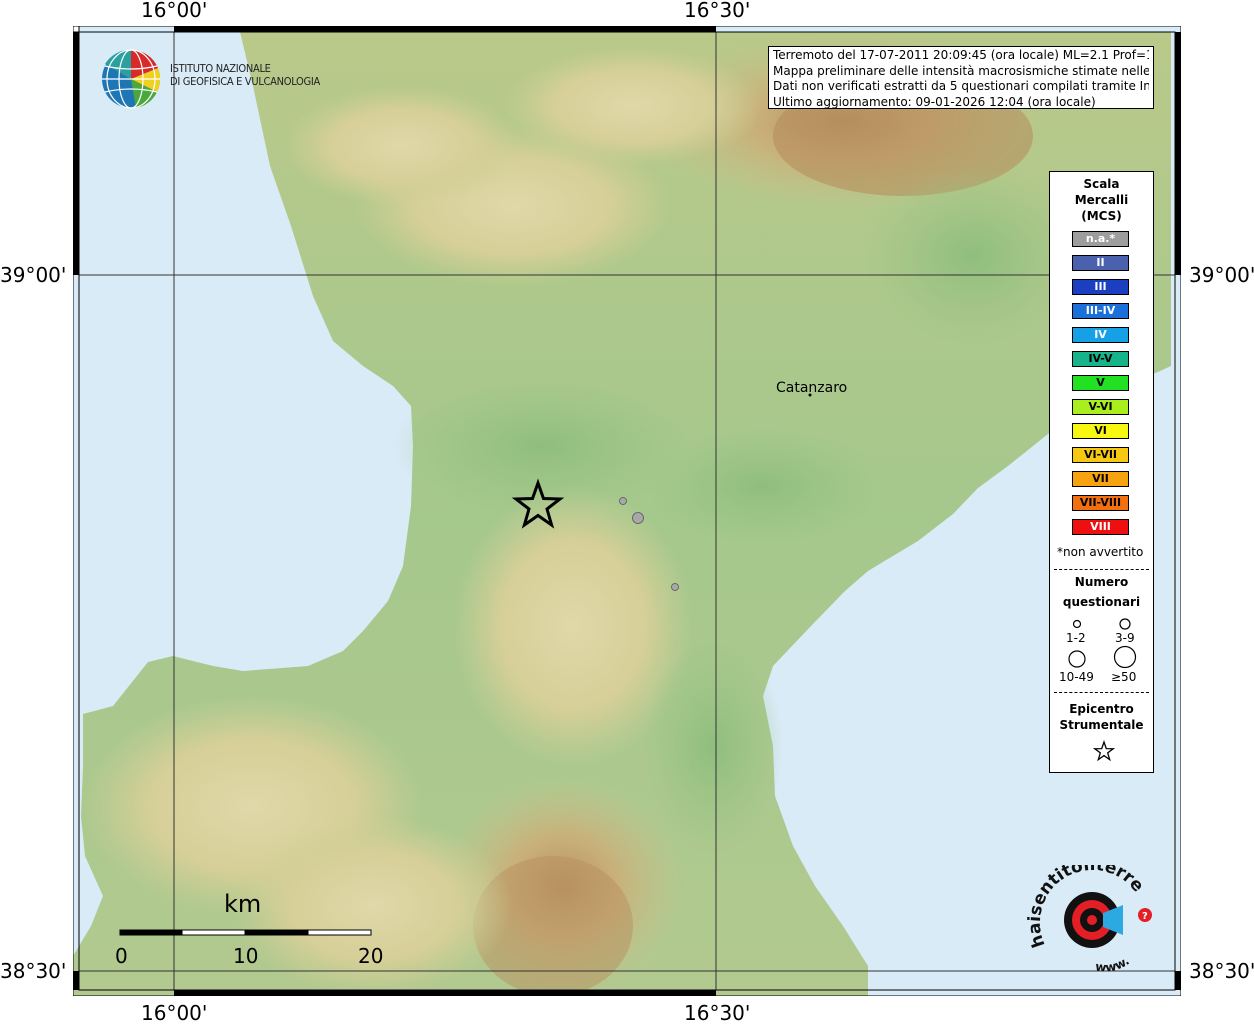  Describe the element at coordinates (251, 930) in the screenshot. I see `scale-bar: km 0 10 20` at that location.